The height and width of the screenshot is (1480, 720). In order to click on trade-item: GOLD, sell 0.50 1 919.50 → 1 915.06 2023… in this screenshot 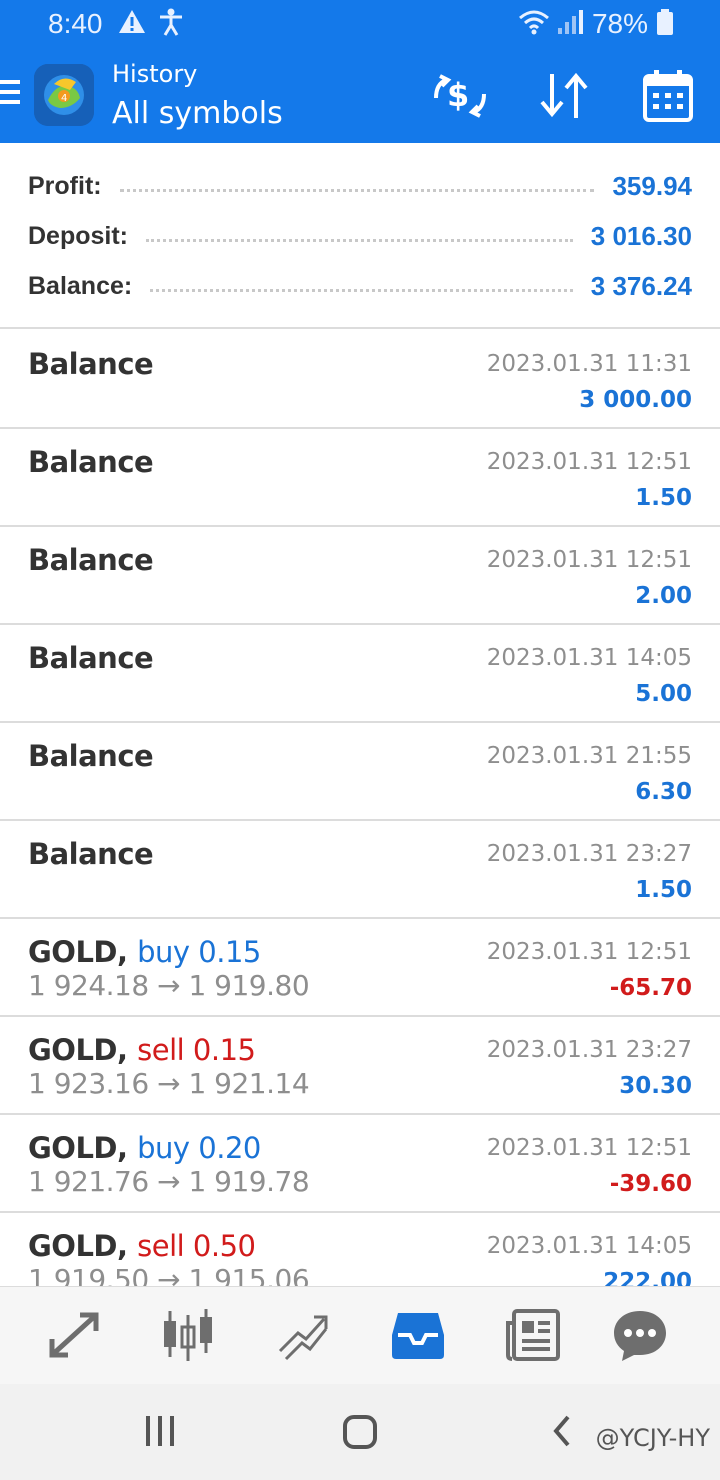, I will do `click(360, 1249)`.